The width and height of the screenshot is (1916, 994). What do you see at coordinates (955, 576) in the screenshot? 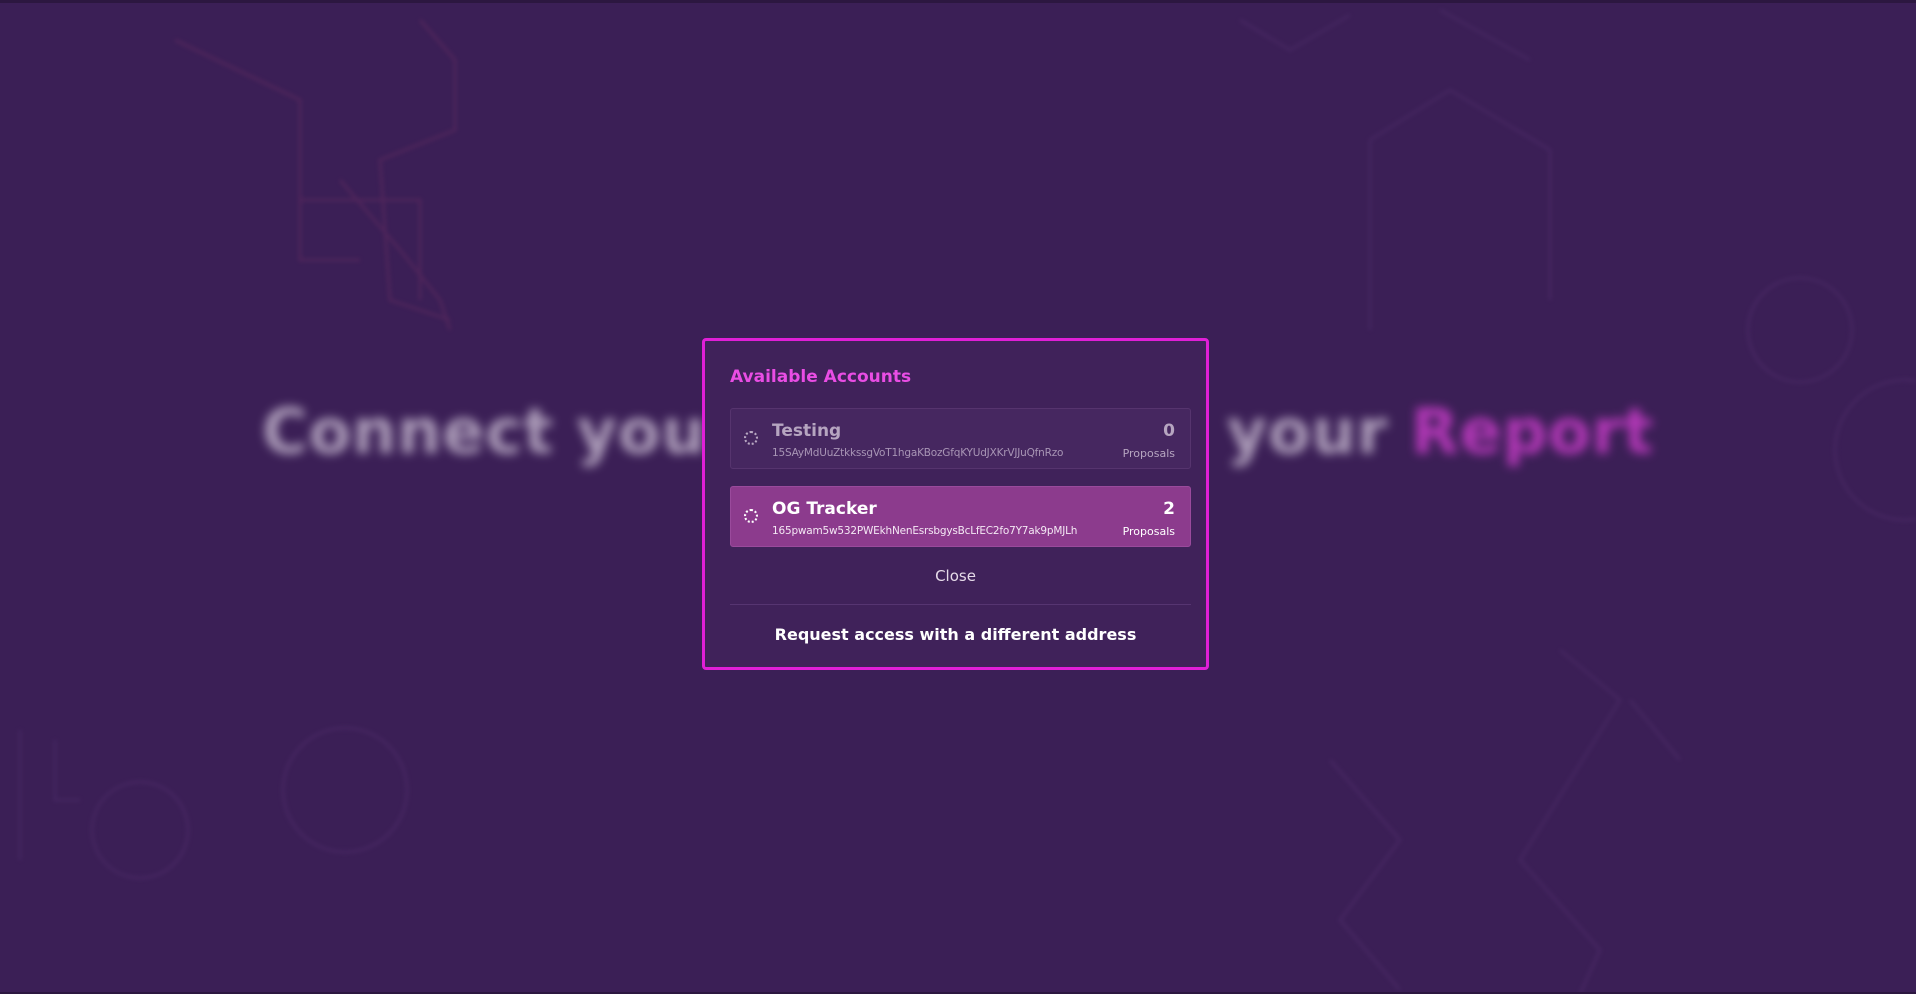
I see `close-button: Close` at bounding box center [955, 576].